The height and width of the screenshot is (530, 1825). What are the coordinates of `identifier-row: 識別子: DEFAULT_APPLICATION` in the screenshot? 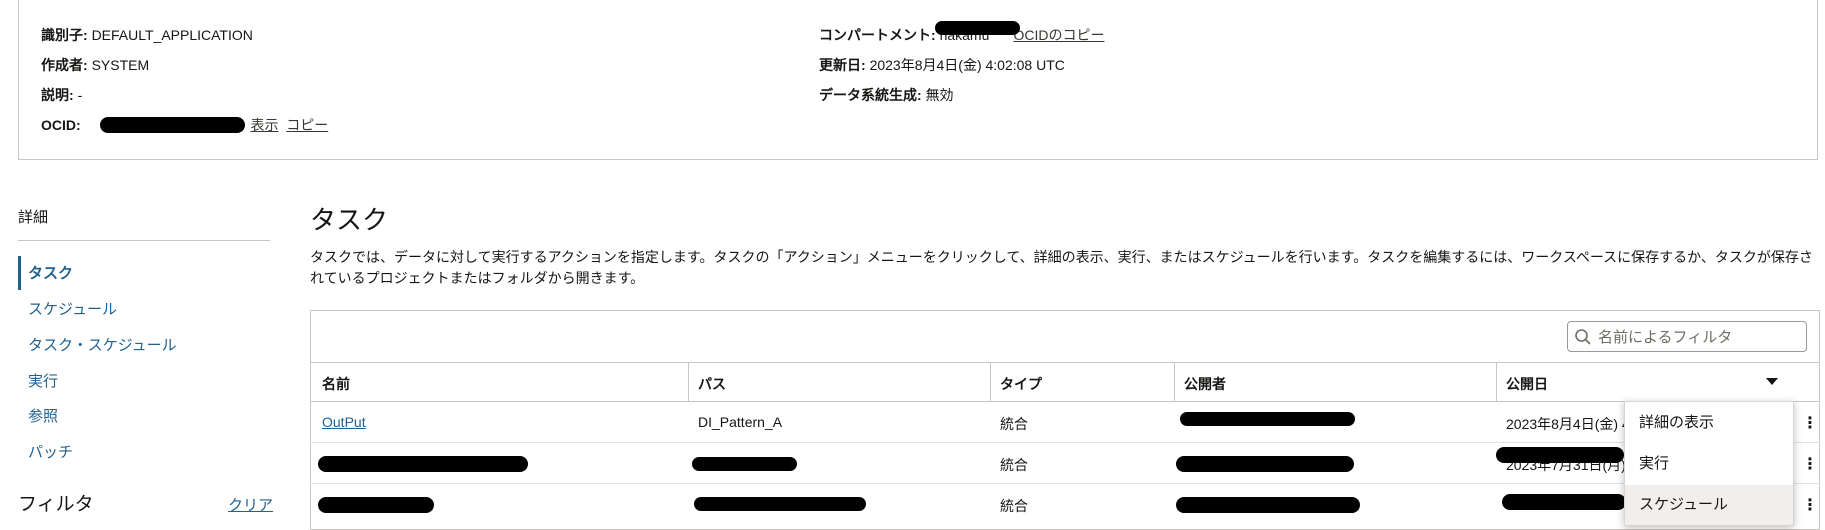 It's located at (147, 35).